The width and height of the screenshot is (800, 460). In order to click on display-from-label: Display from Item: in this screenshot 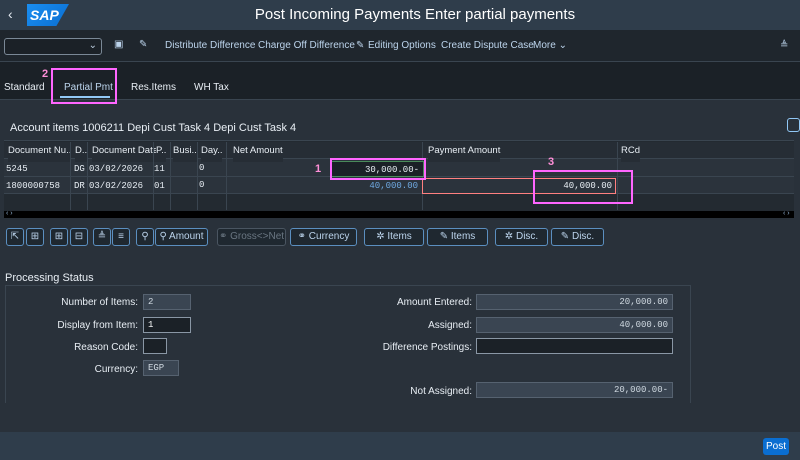, I will do `click(97, 325)`.